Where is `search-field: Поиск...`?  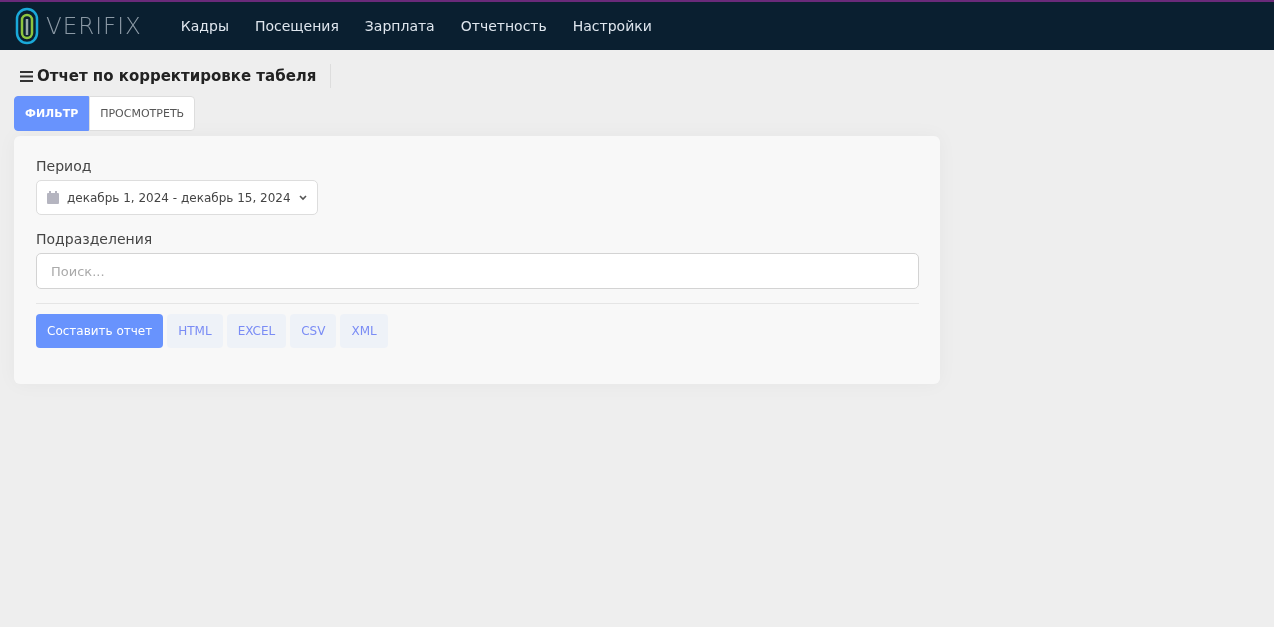
search-field: Поиск... is located at coordinates (477, 271).